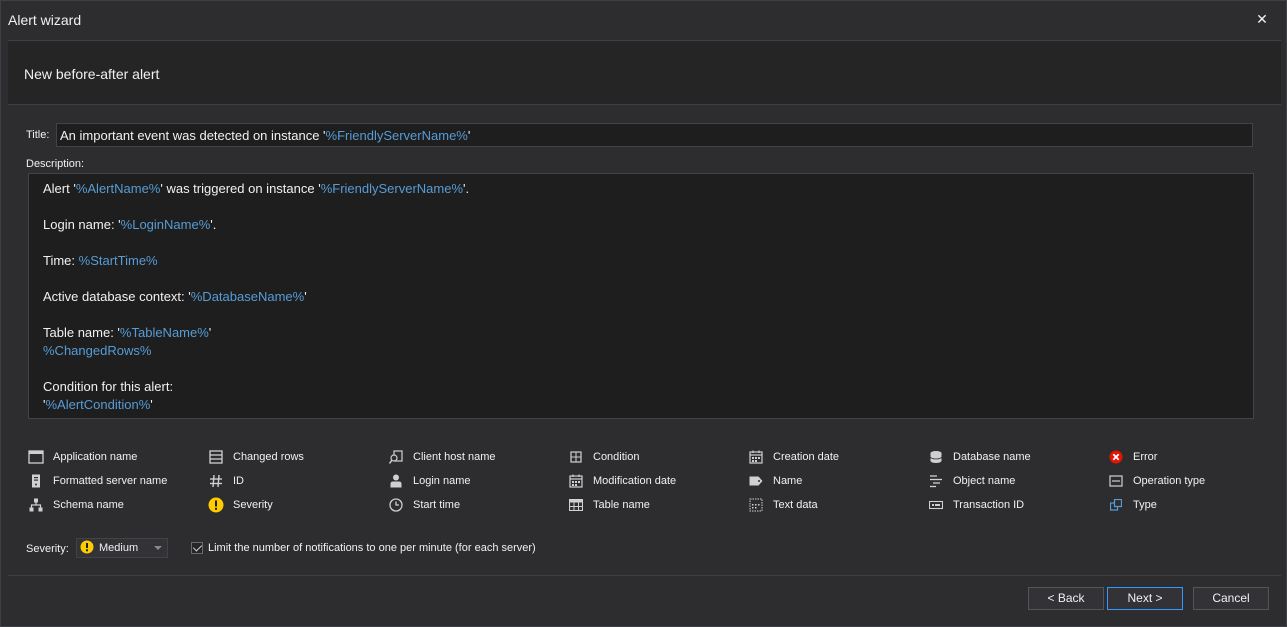  I want to click on description-label: Description:, so click(55, 164).